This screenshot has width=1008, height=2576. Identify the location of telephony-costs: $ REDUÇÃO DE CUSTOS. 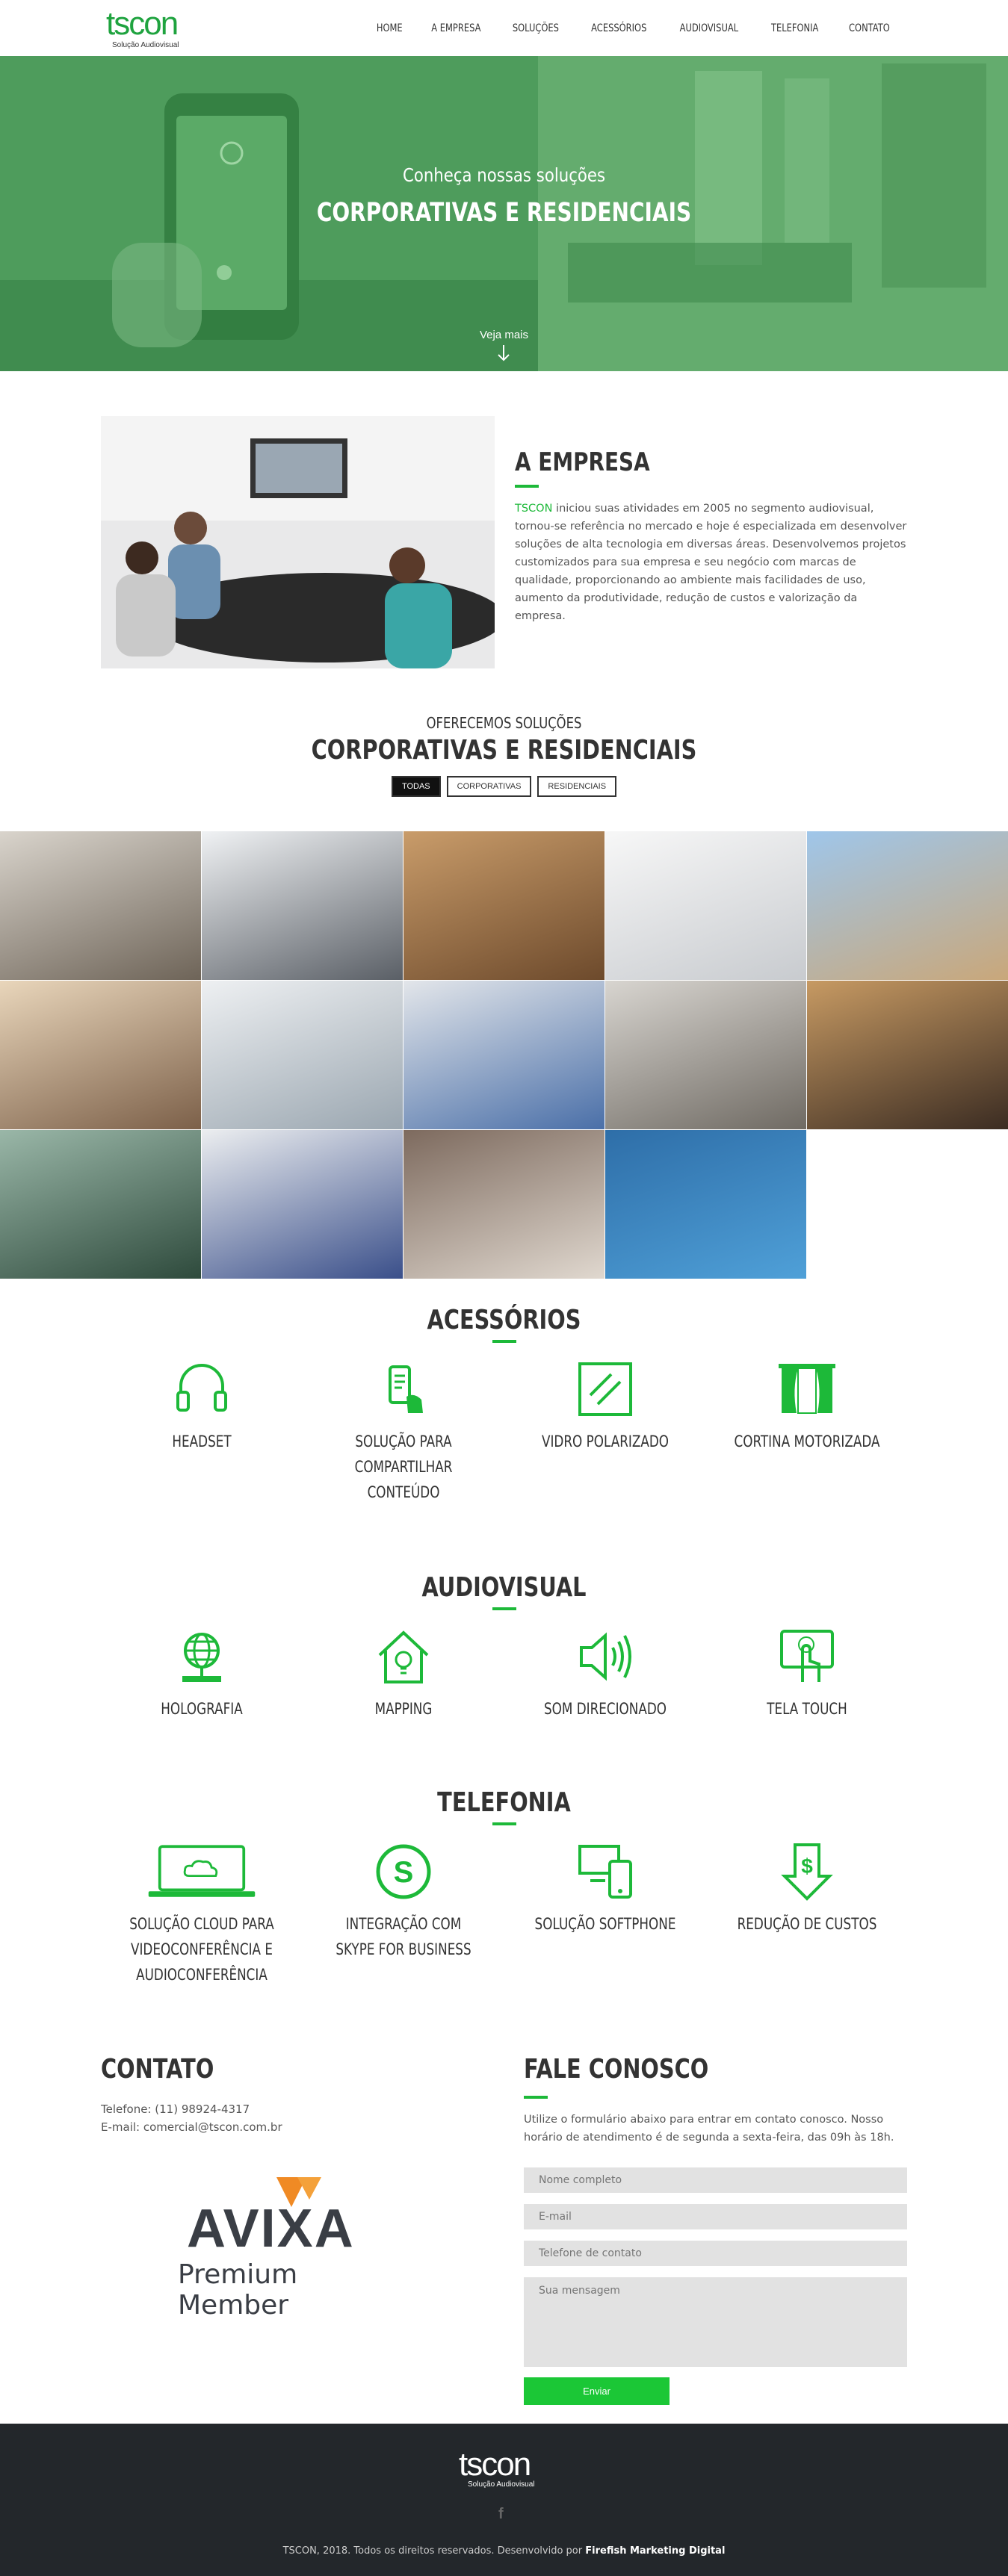
(807, 1915).